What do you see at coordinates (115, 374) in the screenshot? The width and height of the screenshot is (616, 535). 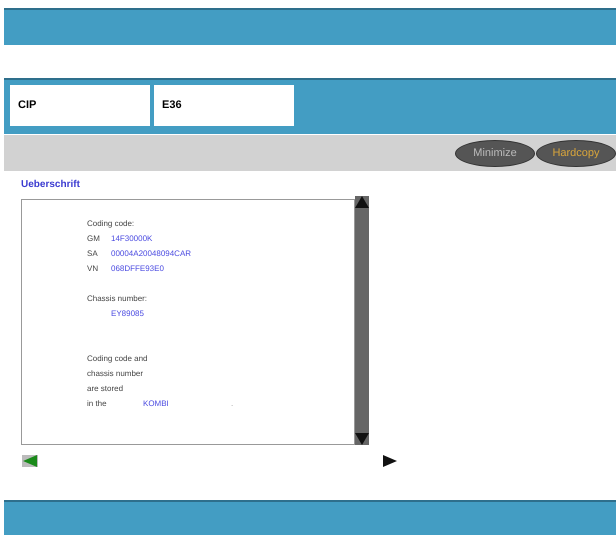 I see `content-text: chassis number` at bounding box center [115, 374].